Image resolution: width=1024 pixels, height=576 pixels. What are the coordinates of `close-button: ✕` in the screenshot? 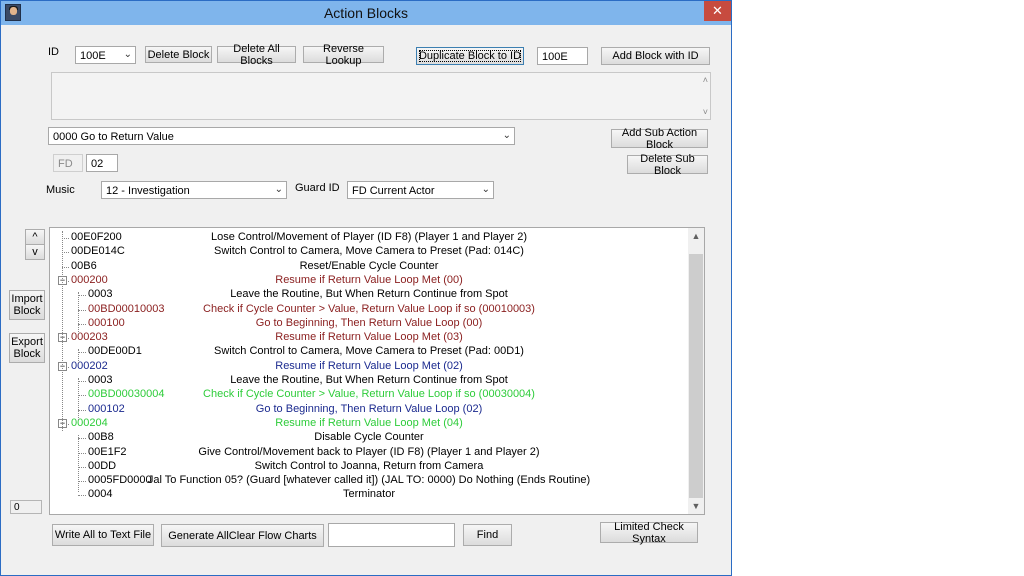 It's located at (717, 11).